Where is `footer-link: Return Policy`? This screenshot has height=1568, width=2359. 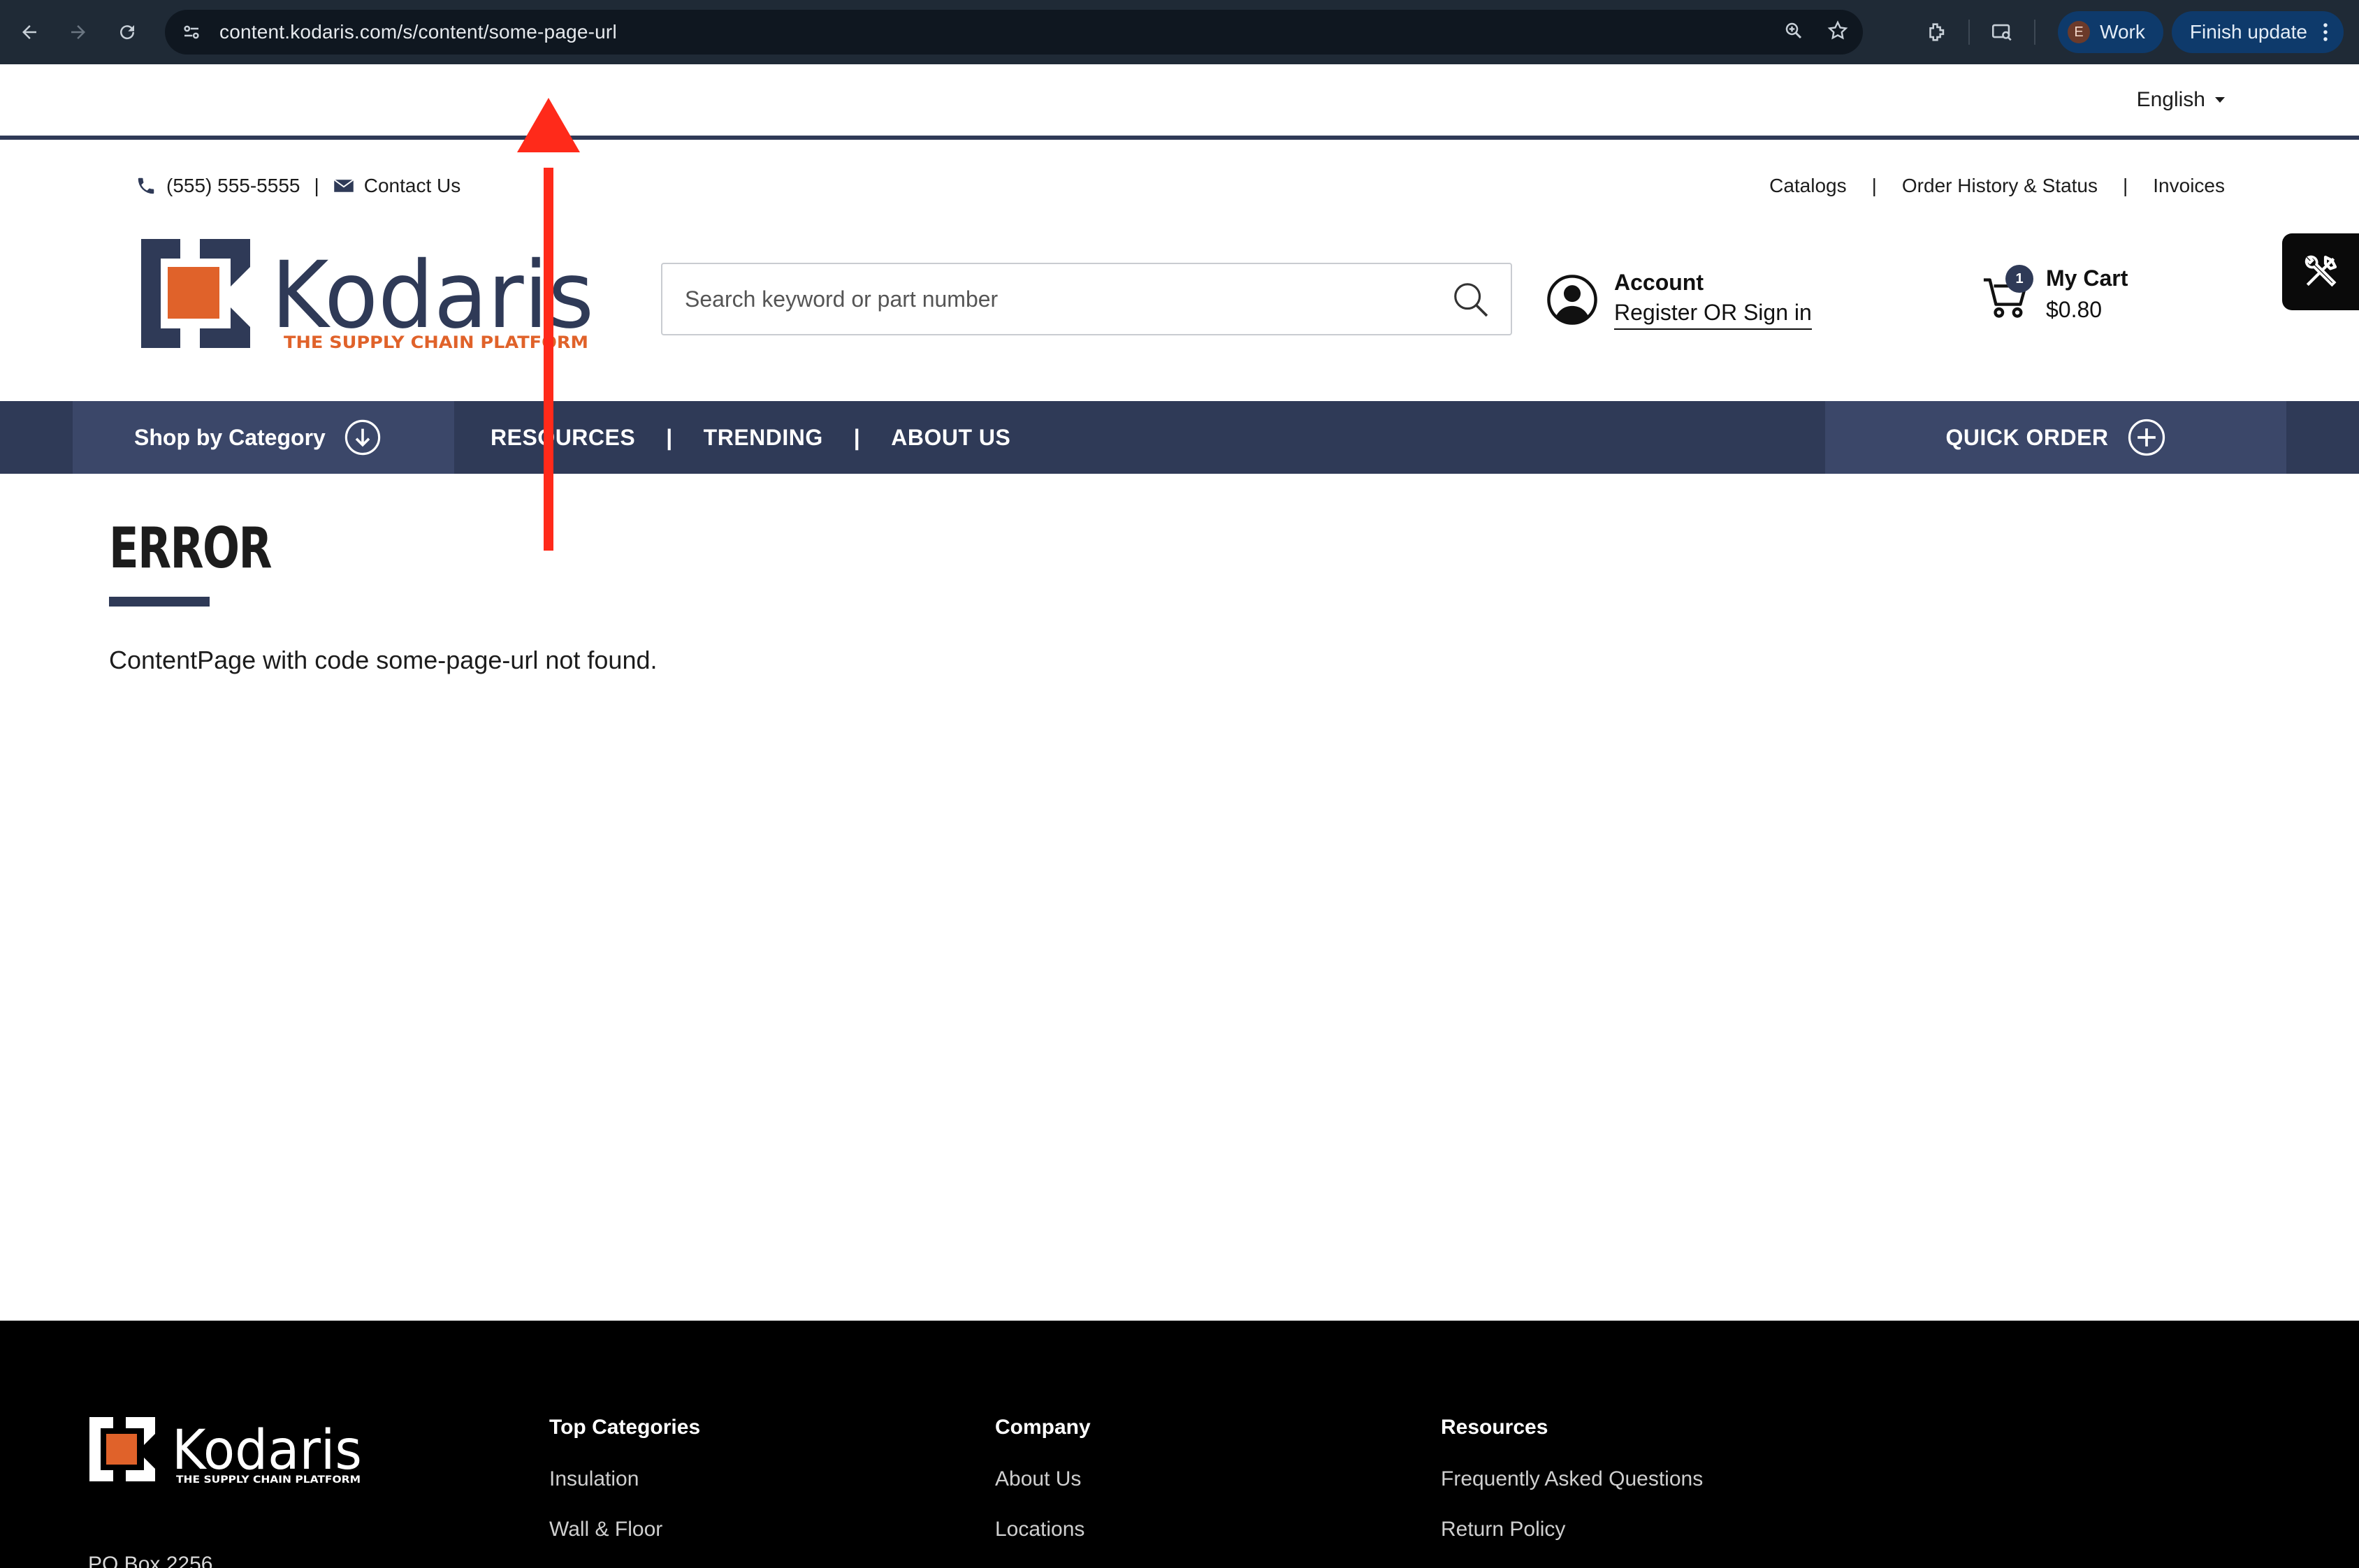
footer-link: Return Policy is located at coordinates (1572, 1529).